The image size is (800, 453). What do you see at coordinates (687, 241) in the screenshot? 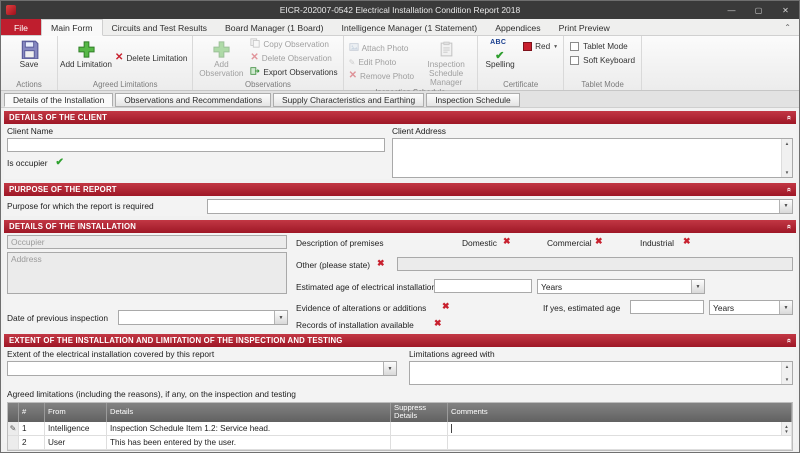
I see `industrial-status-icon: ✖` at bounding box center [687, 241].